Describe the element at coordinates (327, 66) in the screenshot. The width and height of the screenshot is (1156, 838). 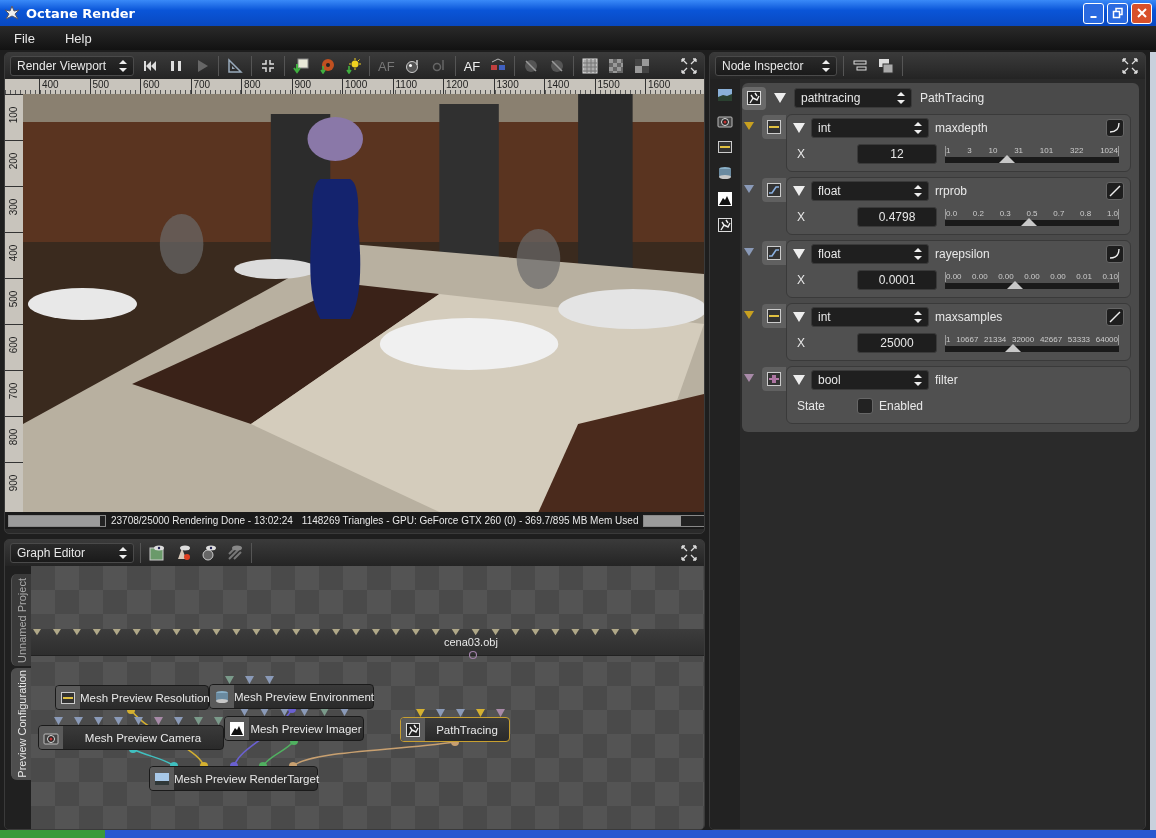
I see `disc-icon` at that location.